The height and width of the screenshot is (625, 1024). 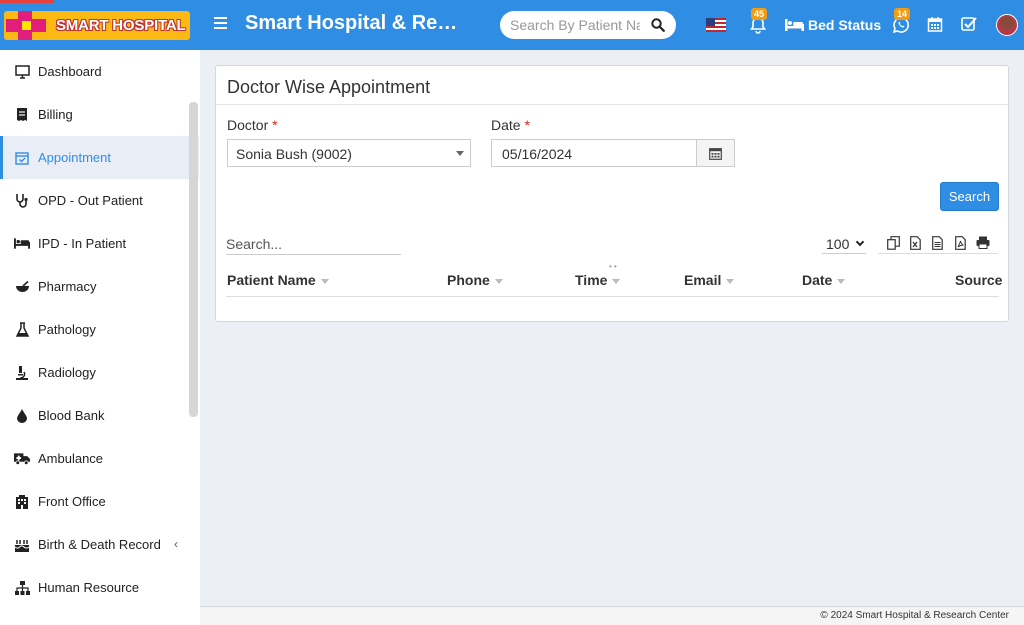 What do you see at coordinates (22, 588) in the screenshot?
I see `sitemap-icon` at bounding box center [22, 588].